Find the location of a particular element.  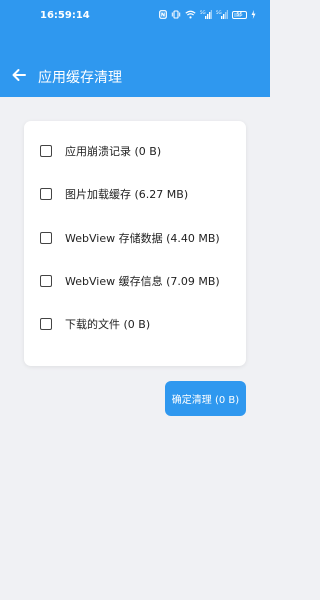

status-bar: 16:59:14 5G 5G 55 is located at coordinates (135, 17).